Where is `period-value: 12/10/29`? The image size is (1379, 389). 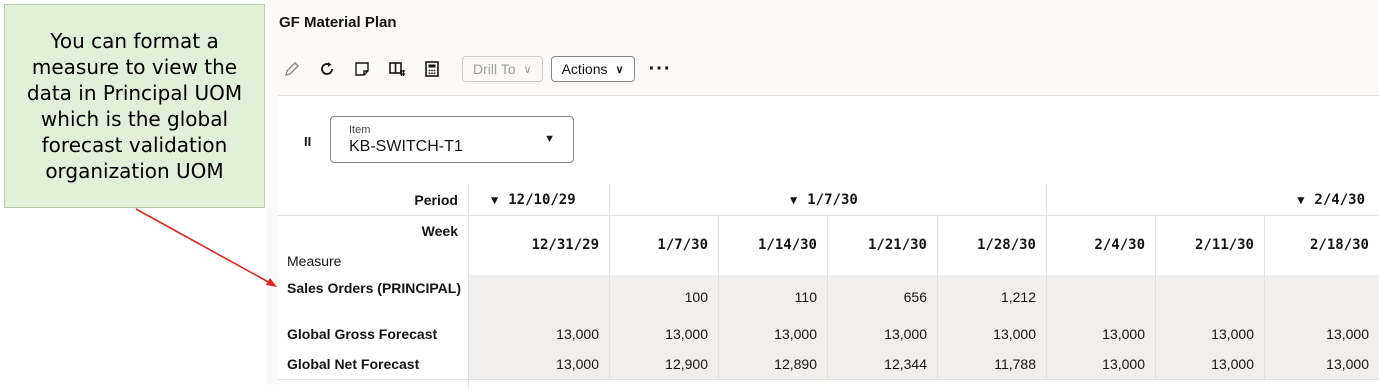 period-value: 12/10/29 is located at coordinates (542, 199).